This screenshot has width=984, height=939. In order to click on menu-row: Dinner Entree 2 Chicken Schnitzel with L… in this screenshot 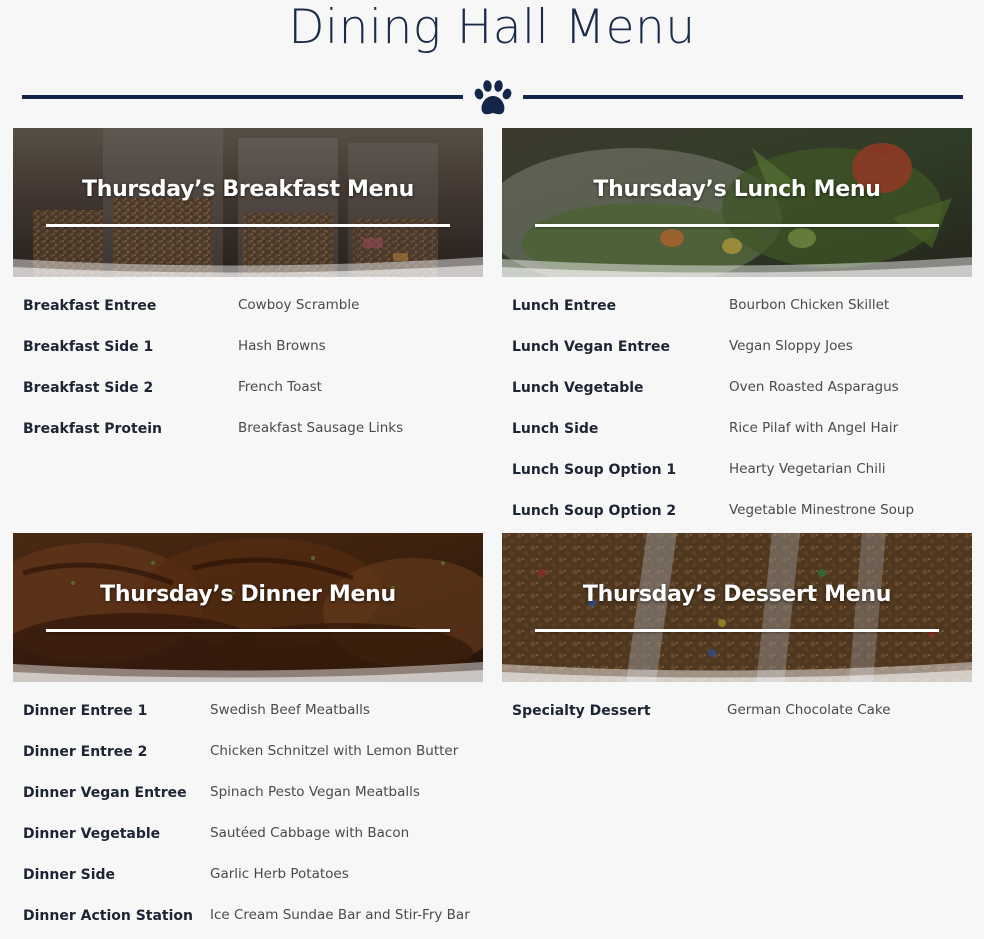, I will do `click(248, 743)`.